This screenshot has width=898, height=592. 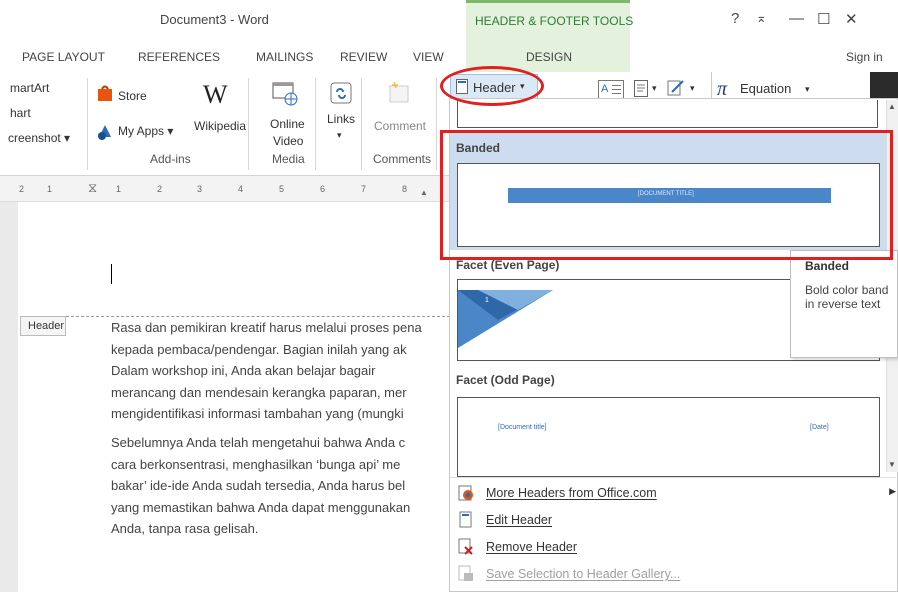 What do you see at coordinates (288, 159) in the screenshot?
I see `group-label-media: Media` at bounding box center [288, 159].